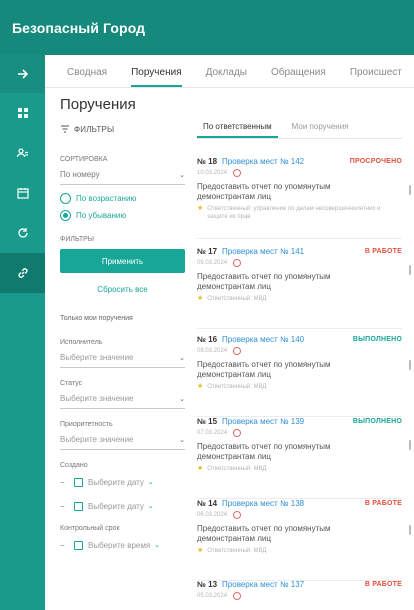 This screenshot has height=610, width=414. I want to click on subtab-my-assignments: Мои поручения, so click(320, 130).